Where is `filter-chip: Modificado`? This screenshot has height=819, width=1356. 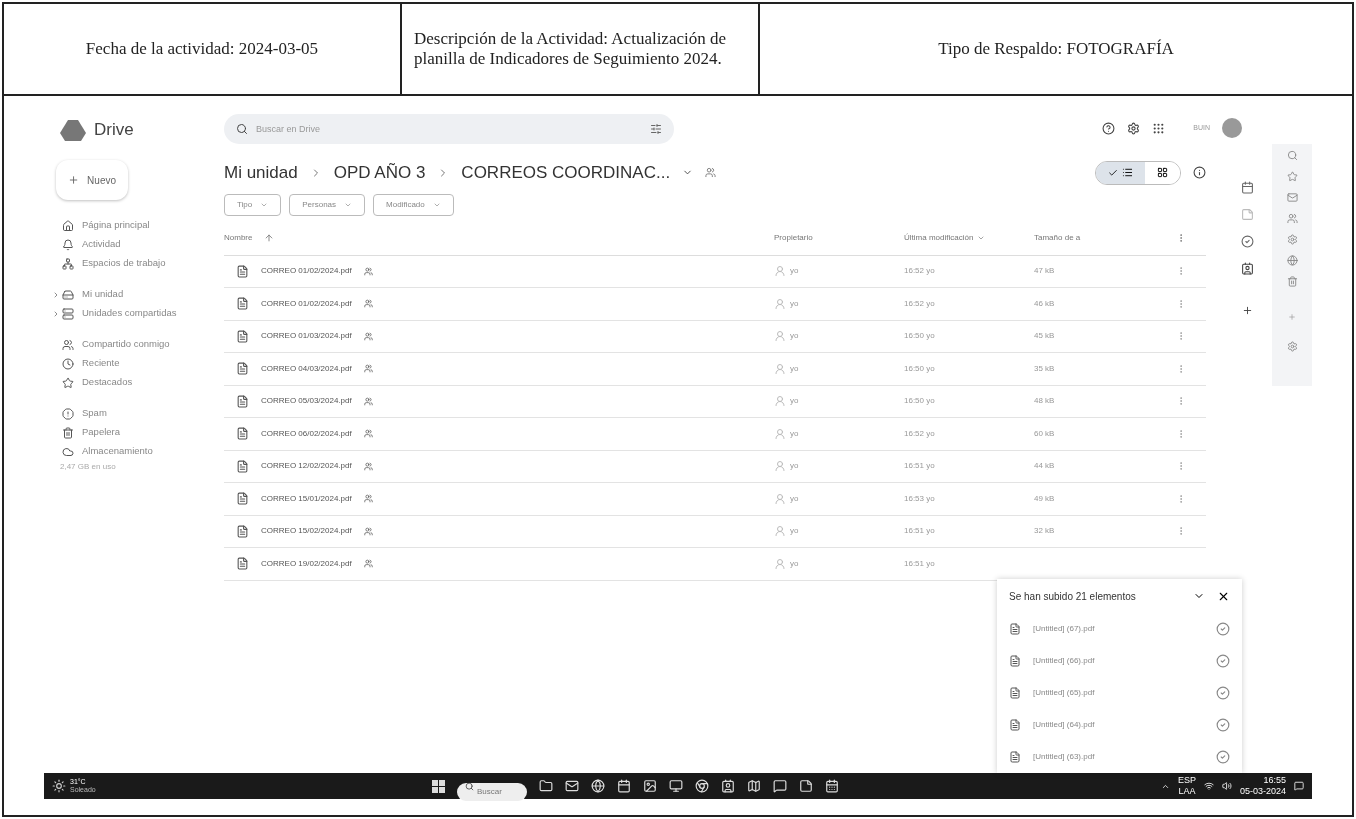
filter-chip: Modificado is located at coordinates (413, 204).